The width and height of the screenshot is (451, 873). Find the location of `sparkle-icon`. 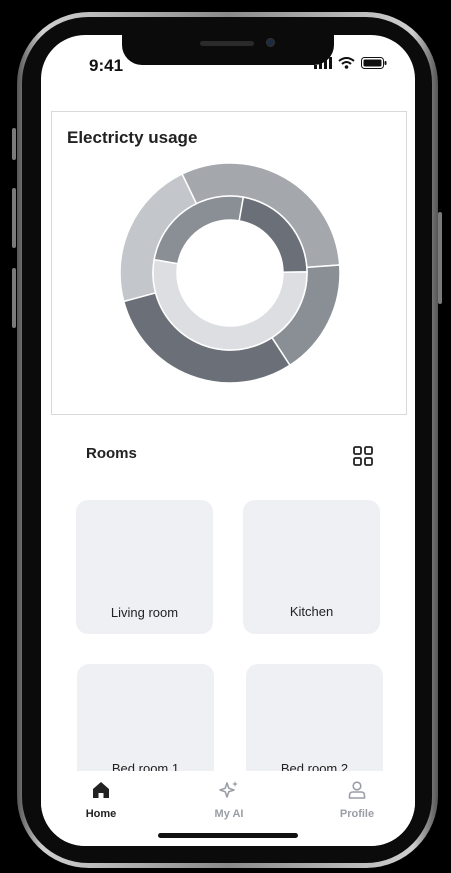

sparkle-icon is located at coordinates (228, 789).